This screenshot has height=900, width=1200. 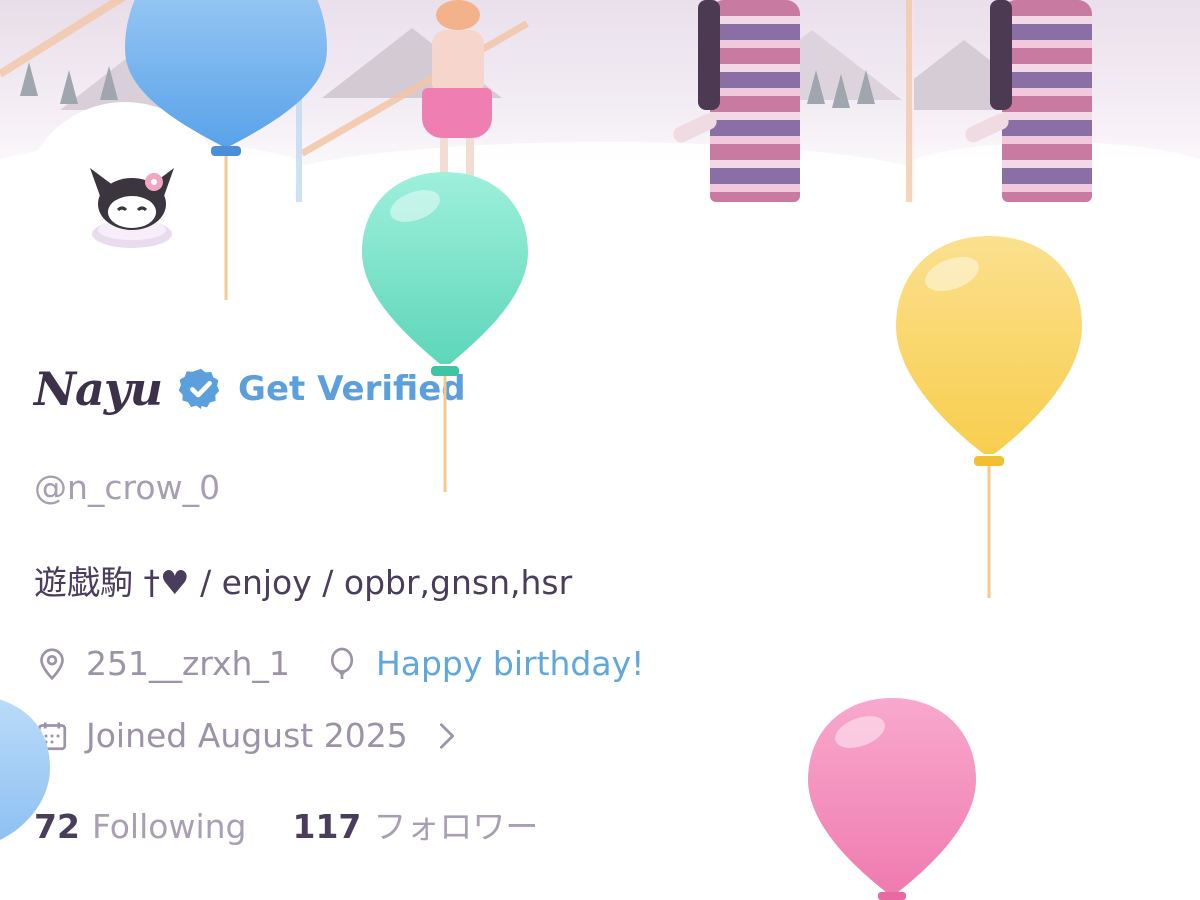 I want to click on location-text: 251__zrxh_1, so click(x=188, y=663).